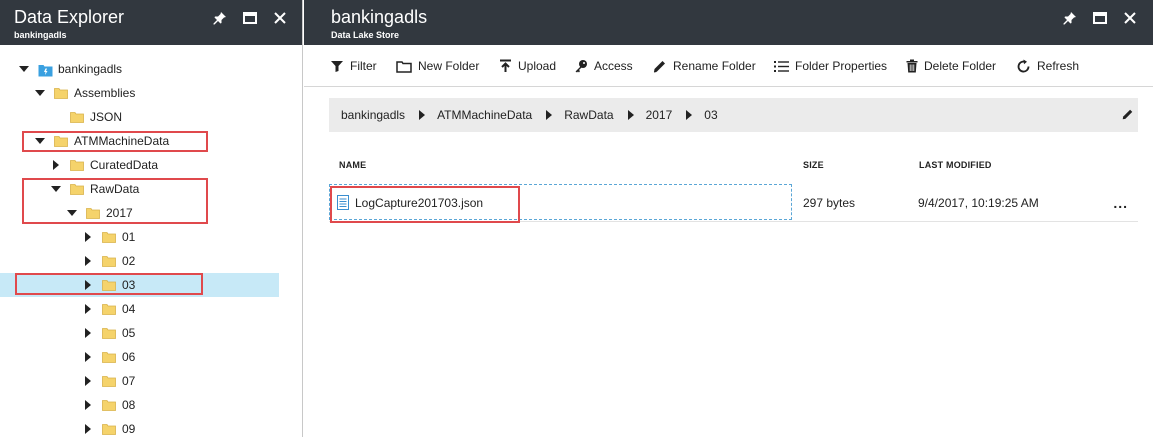  I want to click on delete-folder-label: Delete Folder, so click(960, 66).